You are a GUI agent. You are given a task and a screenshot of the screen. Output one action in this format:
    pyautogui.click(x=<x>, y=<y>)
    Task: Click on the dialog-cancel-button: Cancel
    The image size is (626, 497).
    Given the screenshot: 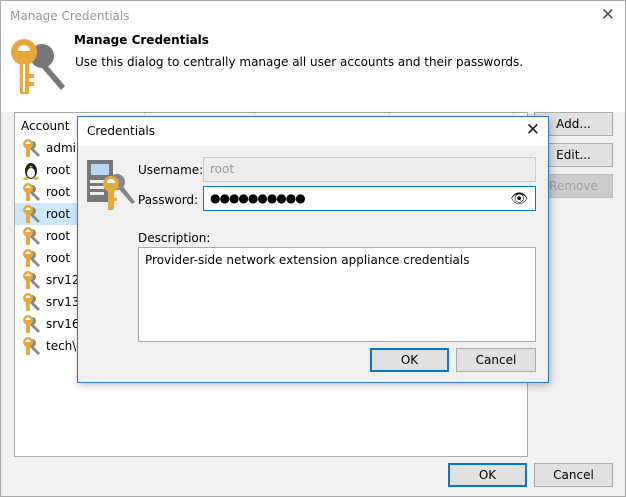 What is the action you would take?
    pyautogui.click(x=496, y=360)
    